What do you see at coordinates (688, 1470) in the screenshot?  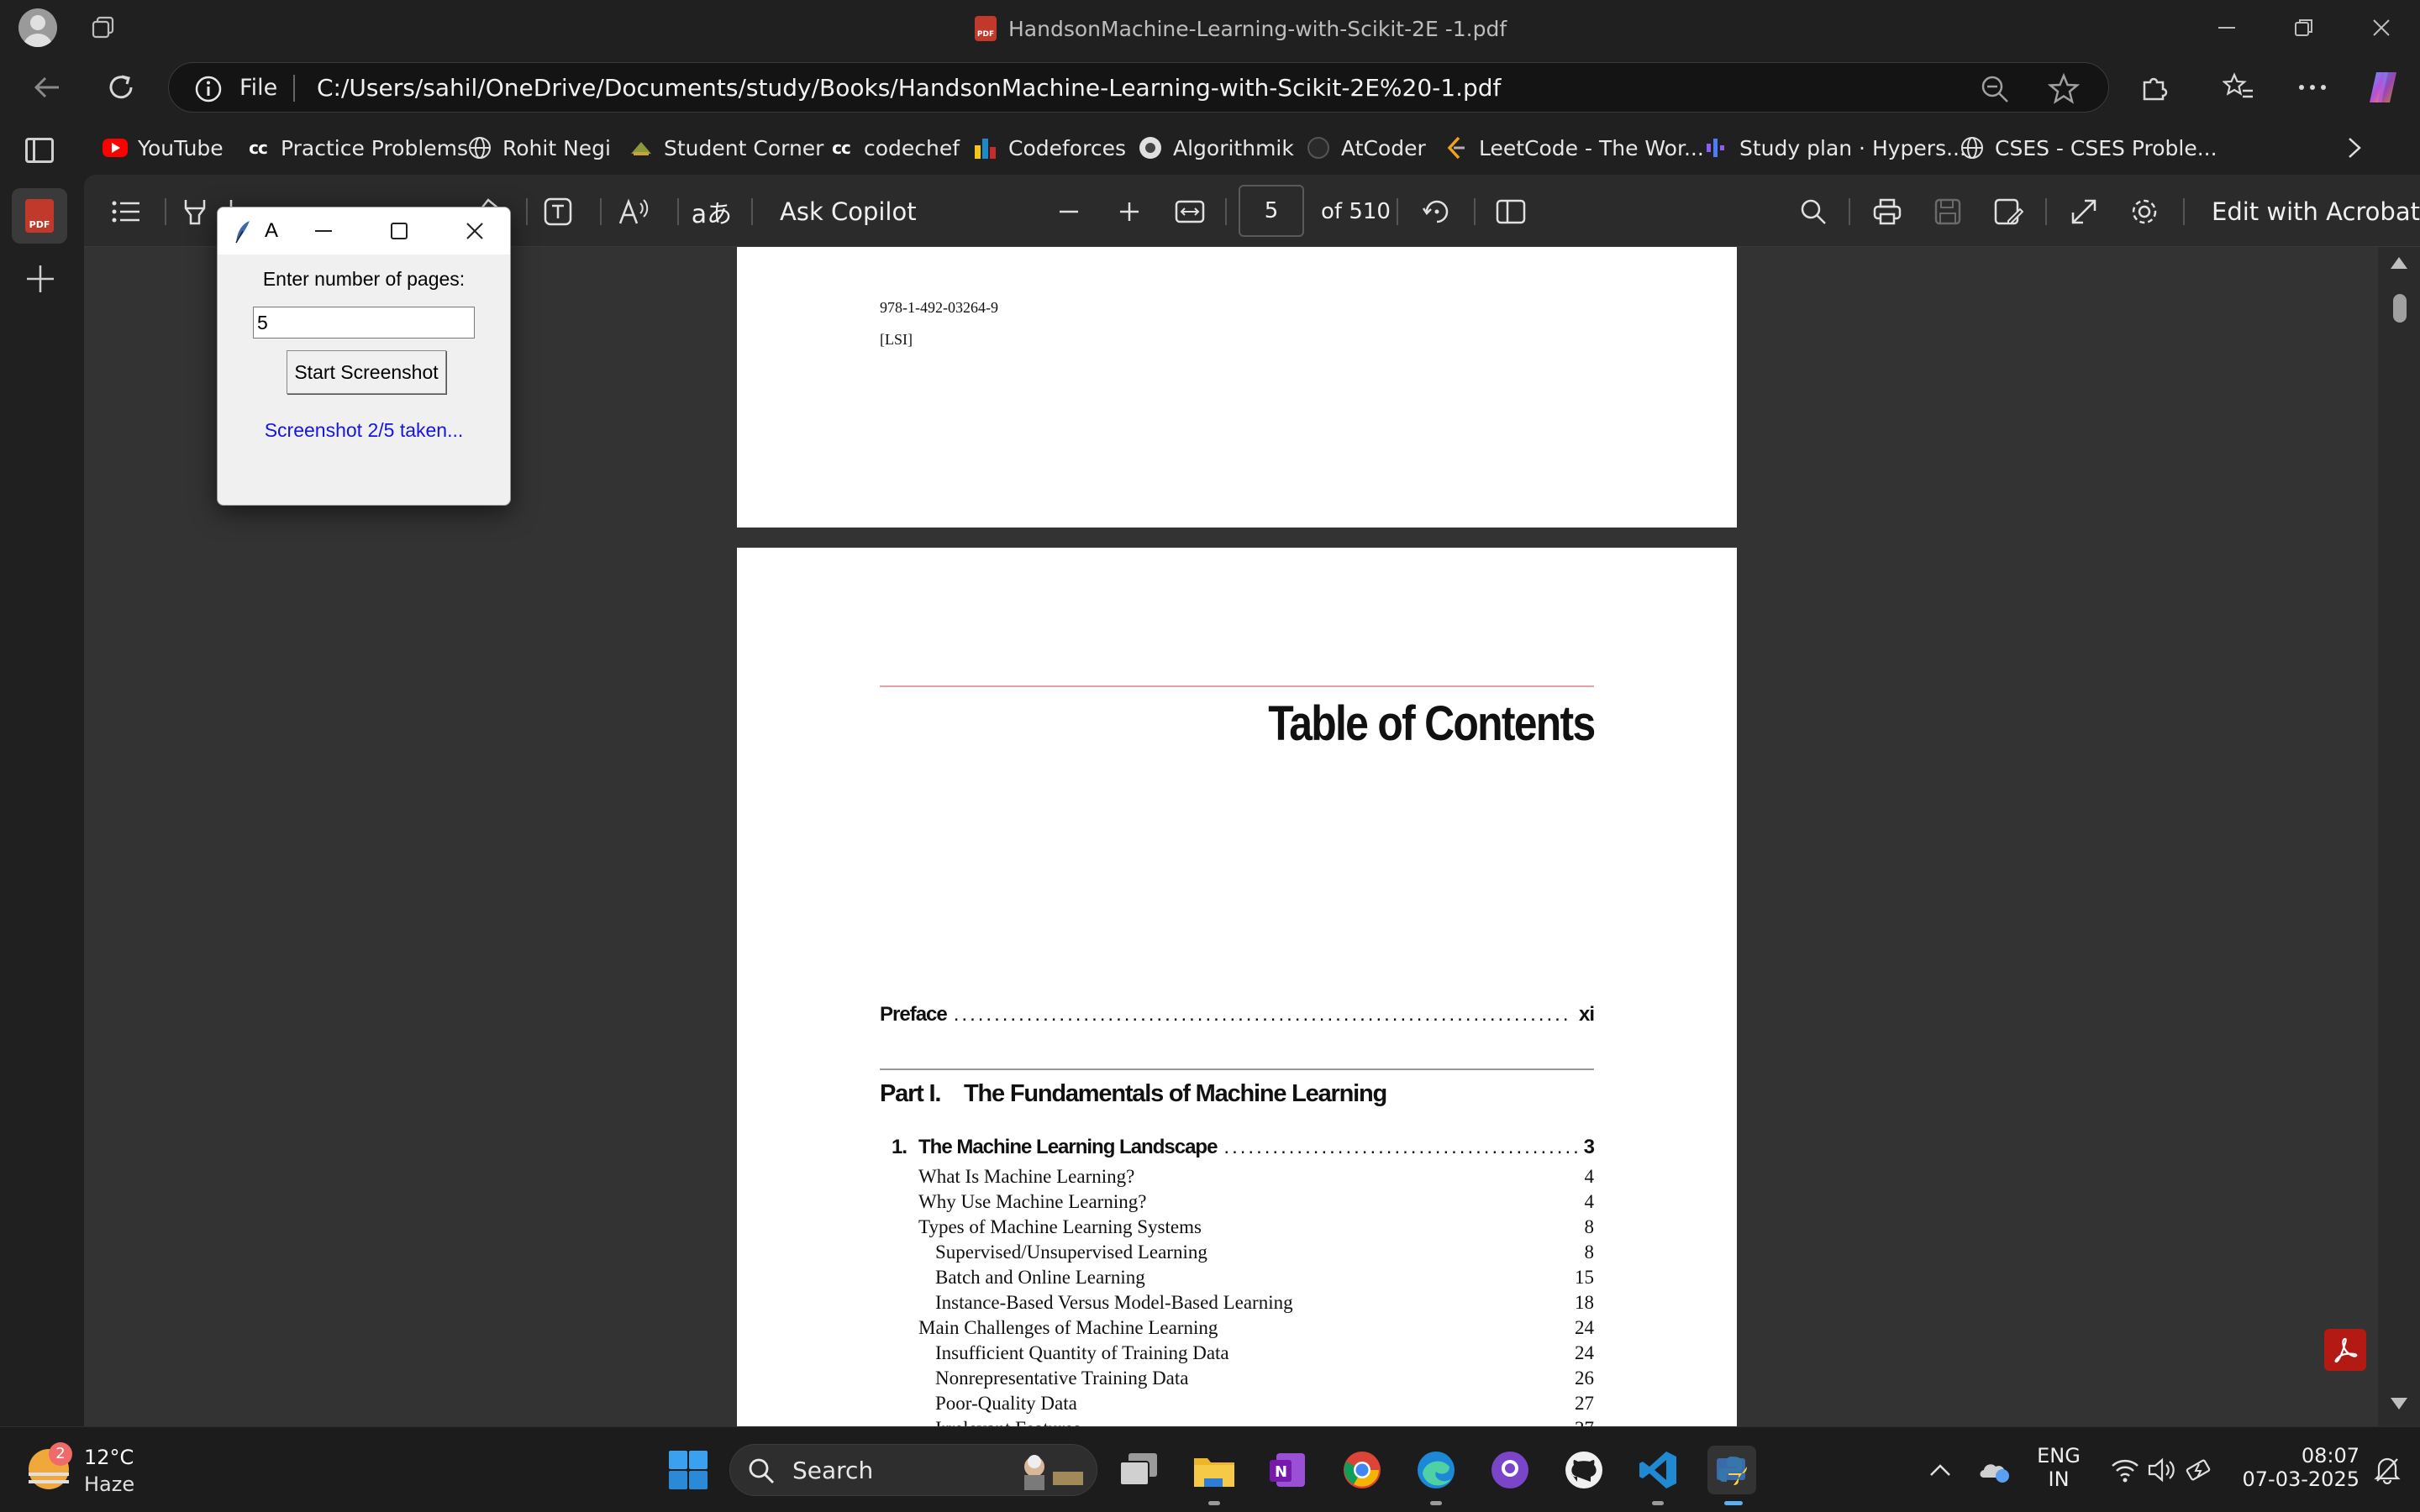 I see `start-button` at bounding box center [688, 1470].